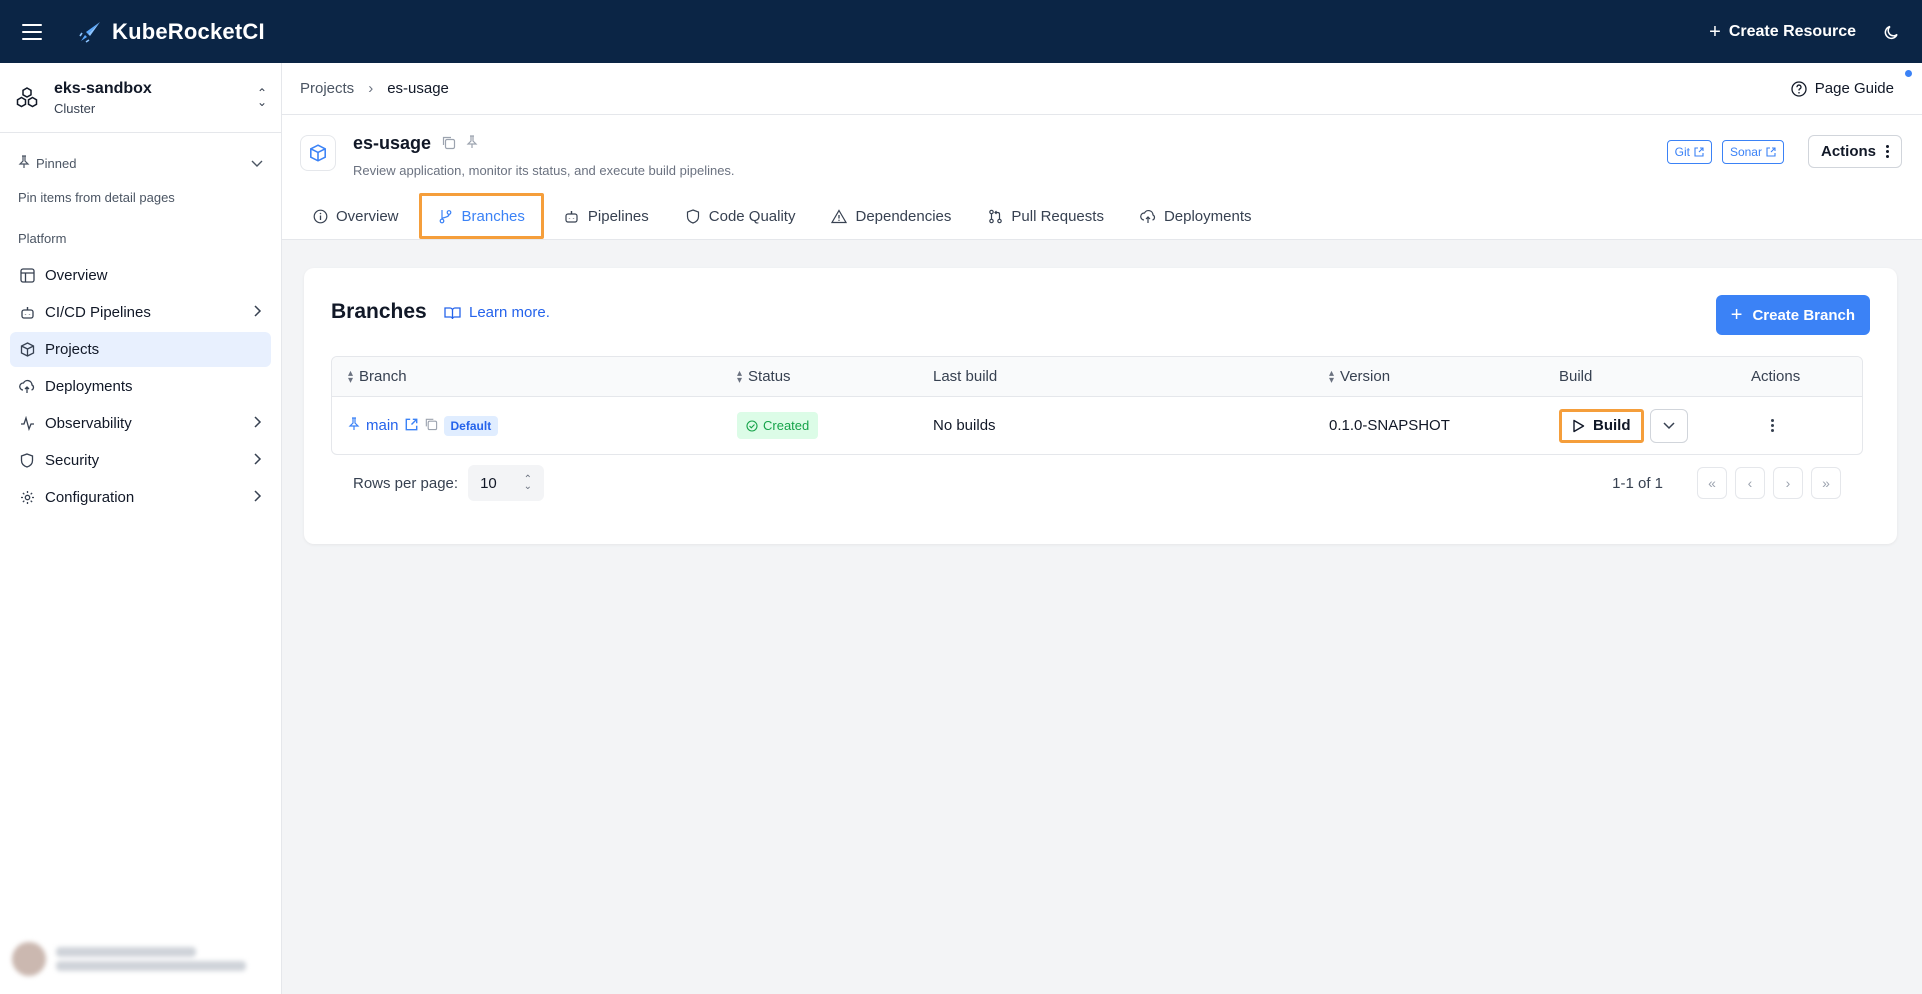 The height and width of the screenshot is (994, 1922). Describe the element at coordinates (481, 216) in the screenshot. I see `tab-branches: Branches` at that location.